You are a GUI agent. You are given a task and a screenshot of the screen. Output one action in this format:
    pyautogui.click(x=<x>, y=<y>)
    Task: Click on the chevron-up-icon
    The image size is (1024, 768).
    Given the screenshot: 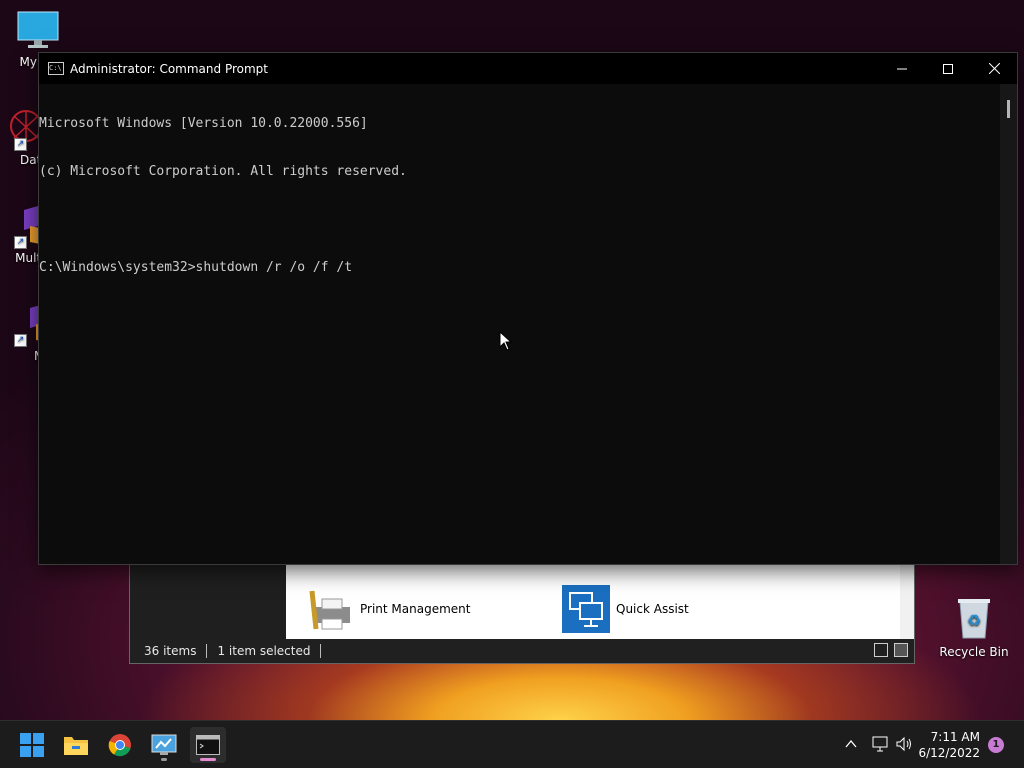 What is the action you would take?
    pyautogui.click(x=851, y=744)
    